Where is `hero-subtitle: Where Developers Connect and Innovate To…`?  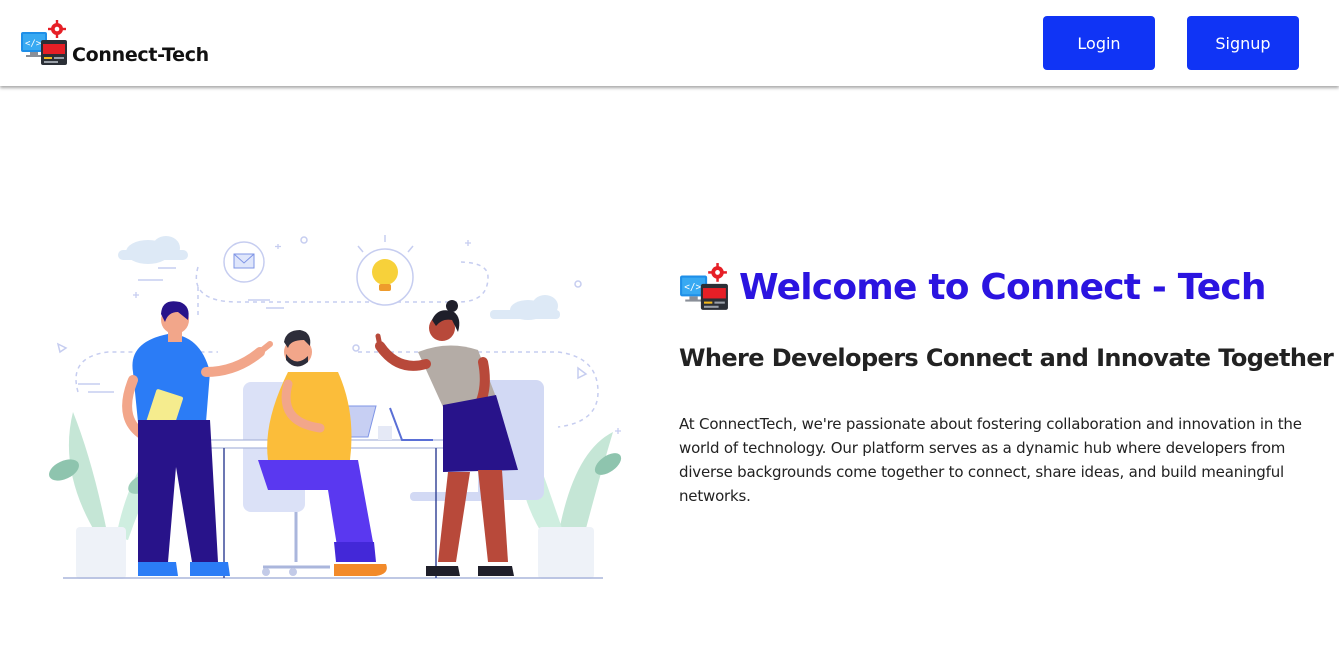
hero-subtitle: Where Developers Connect and Innovate To… is located at coordinates (1006, 358).